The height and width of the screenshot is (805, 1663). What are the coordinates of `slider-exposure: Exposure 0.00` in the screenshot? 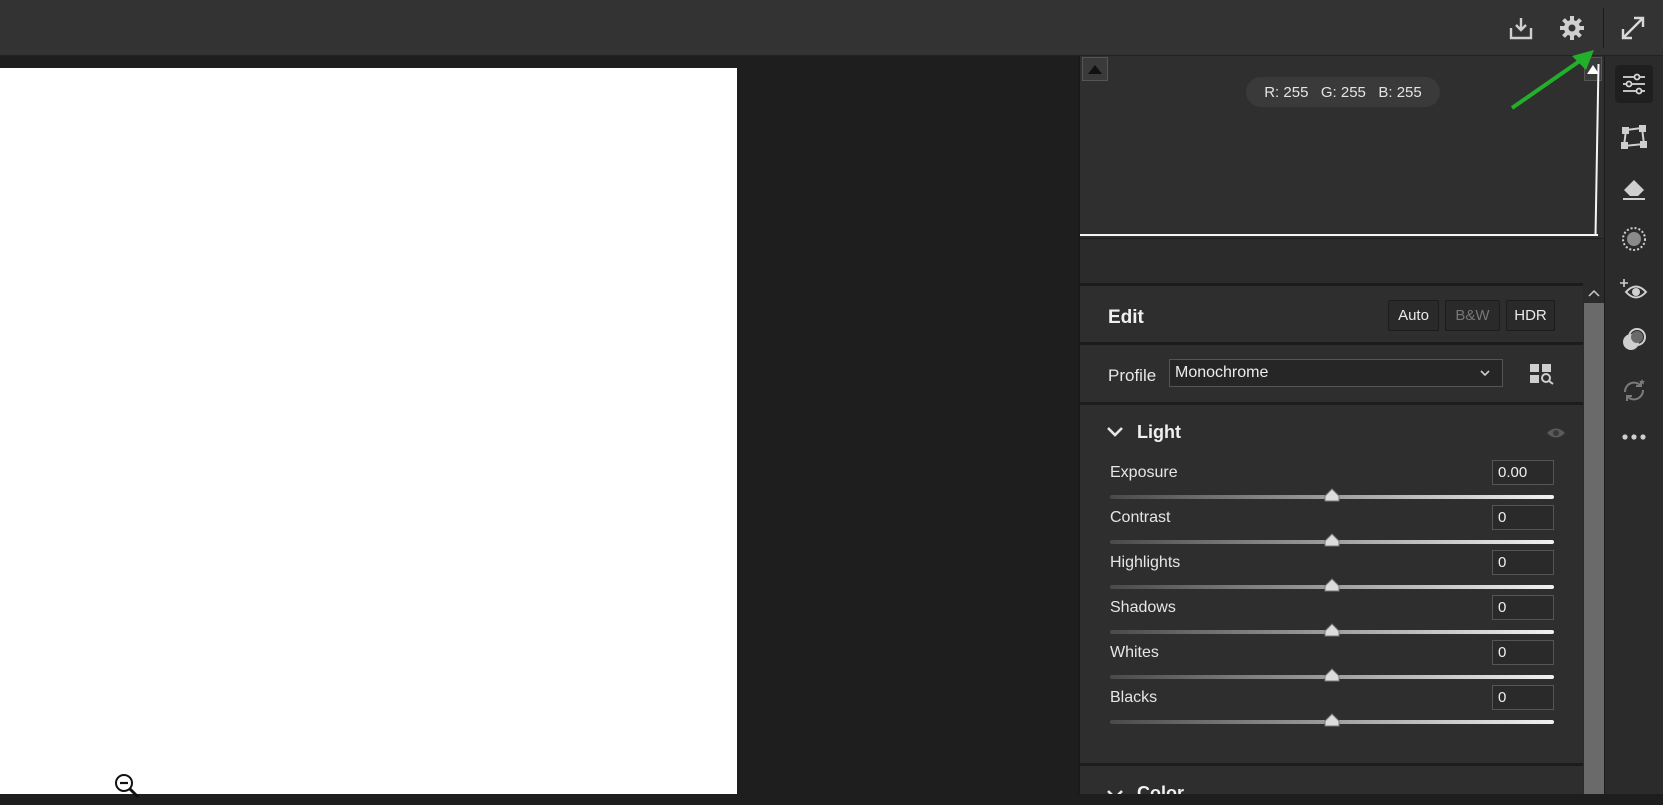 It's located at (1332, 484).